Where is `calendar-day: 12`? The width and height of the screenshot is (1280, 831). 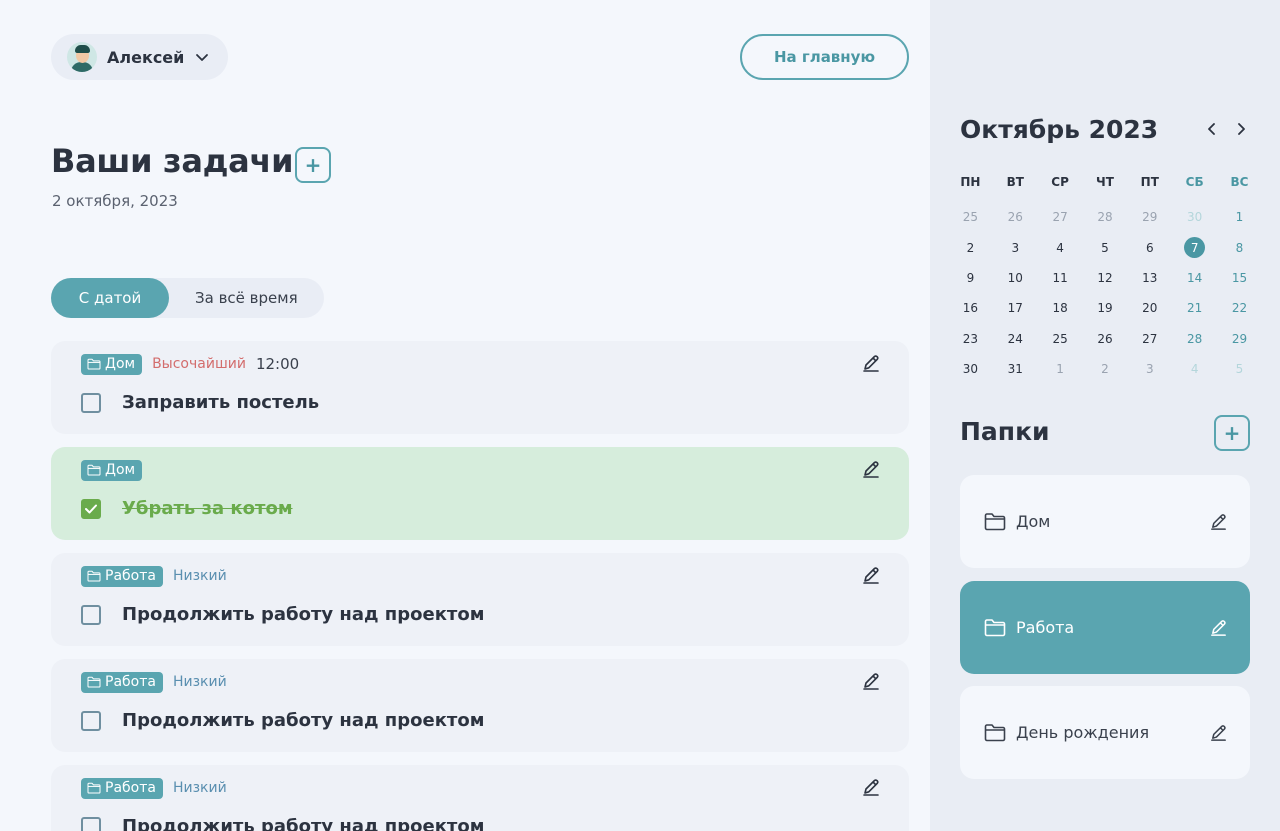 calendar-day: 12 is located at coordinates (1105, 278).